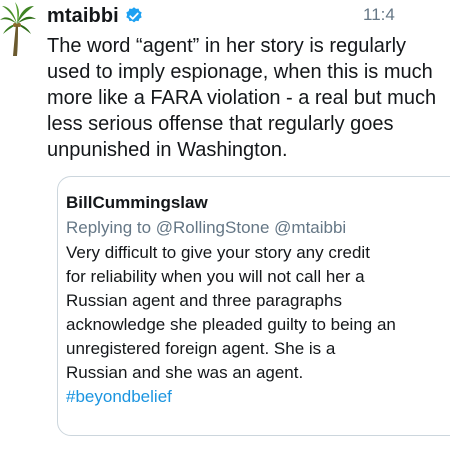 The image size is (450, 450). I want to click on quoted-text-line: Russian and she was an agent., so click(185, 372).